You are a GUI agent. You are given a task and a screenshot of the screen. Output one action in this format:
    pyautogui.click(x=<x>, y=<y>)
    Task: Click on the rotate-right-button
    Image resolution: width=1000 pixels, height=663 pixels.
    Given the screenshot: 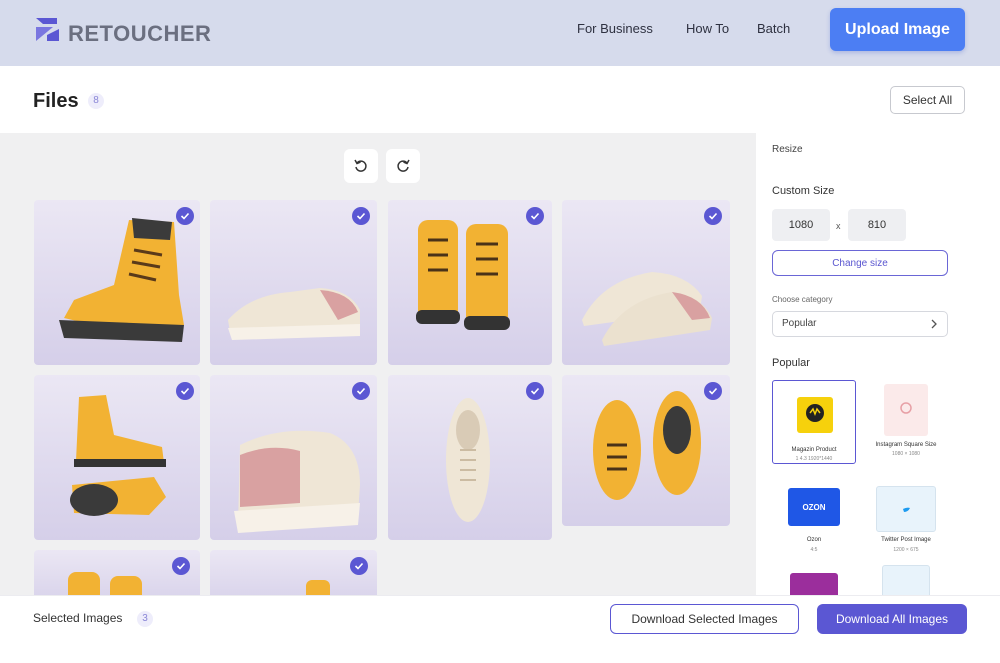 What is the action you would take?
    pyautogui.click(x=403, y=166)
    